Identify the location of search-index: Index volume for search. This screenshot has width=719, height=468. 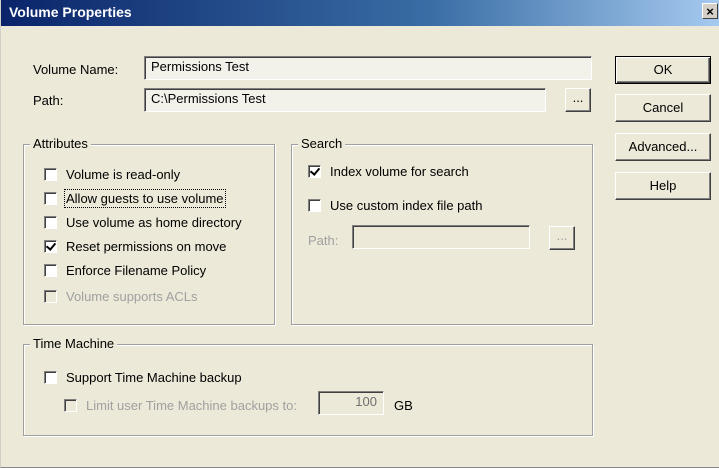
(388, 171).